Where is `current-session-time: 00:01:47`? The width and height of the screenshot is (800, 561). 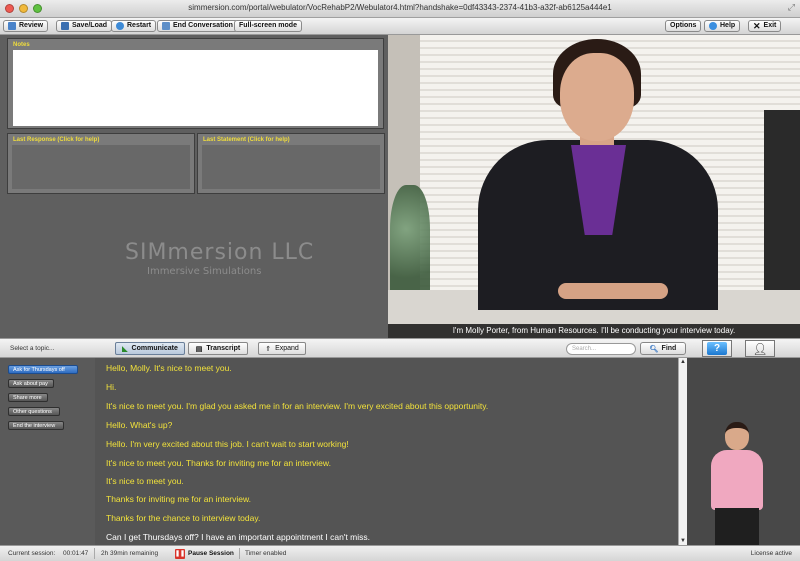
current-session-time: 00:01:47 is located at coordinates (76, 553).